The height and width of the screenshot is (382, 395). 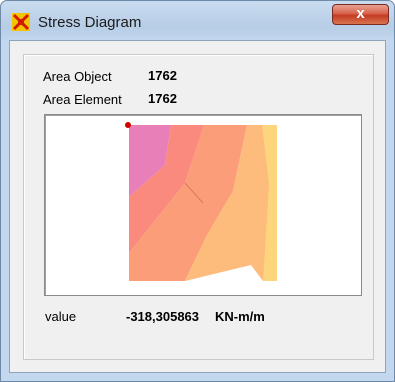 What do you see at coordinates (90, 22) in the screenshot?
I see `window-title: Stress Diagram` at bounding box center [90, 22].